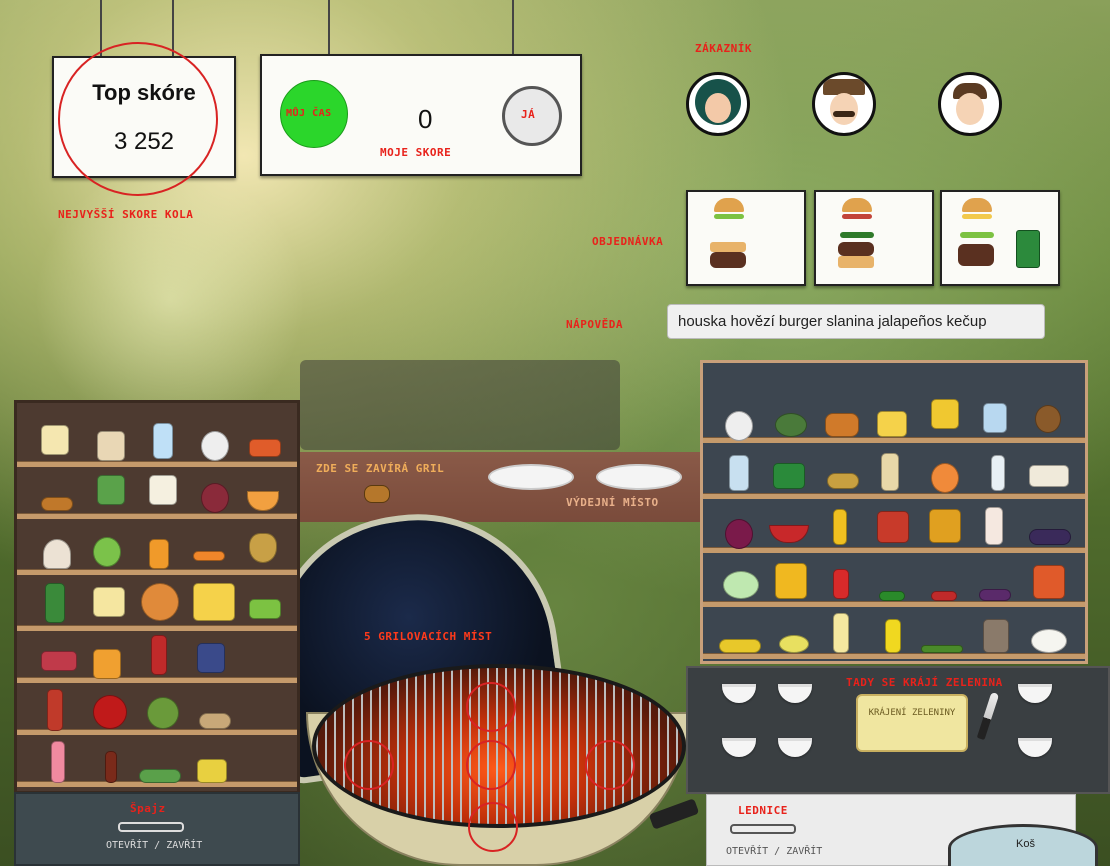  Describe the element at coordinates (789, 476) in the screenshot. I see `olives-can-icon` at that location.